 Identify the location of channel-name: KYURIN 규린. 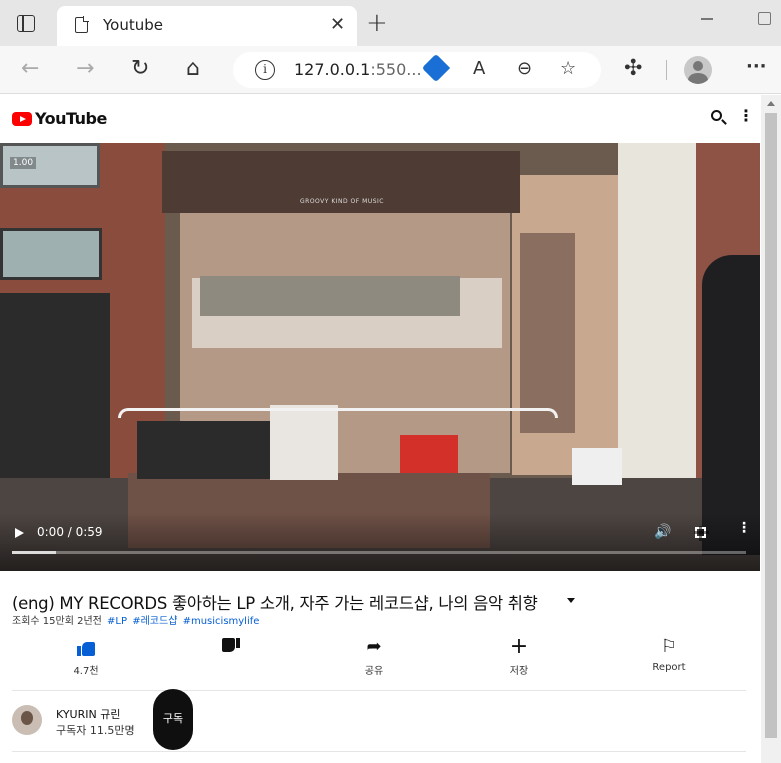
(88, 714).